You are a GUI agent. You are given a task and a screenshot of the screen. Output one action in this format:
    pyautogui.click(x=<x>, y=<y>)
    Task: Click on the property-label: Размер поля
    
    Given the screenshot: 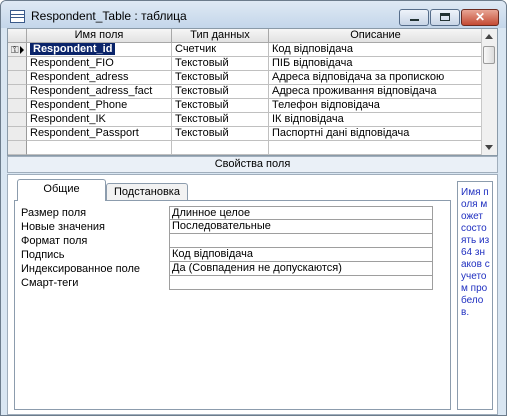 What is the action you would take?
    pyautogui.click(x=54, y=213)
    